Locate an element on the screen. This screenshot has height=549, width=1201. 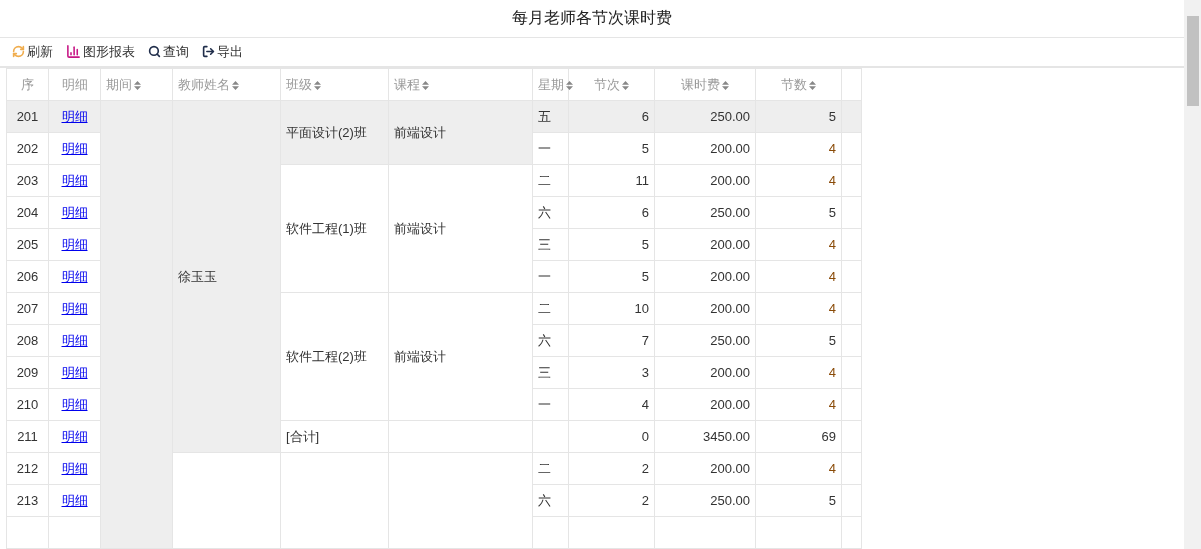
table-cell: 软件工程(2)班 is located at coordinates (326, 356).